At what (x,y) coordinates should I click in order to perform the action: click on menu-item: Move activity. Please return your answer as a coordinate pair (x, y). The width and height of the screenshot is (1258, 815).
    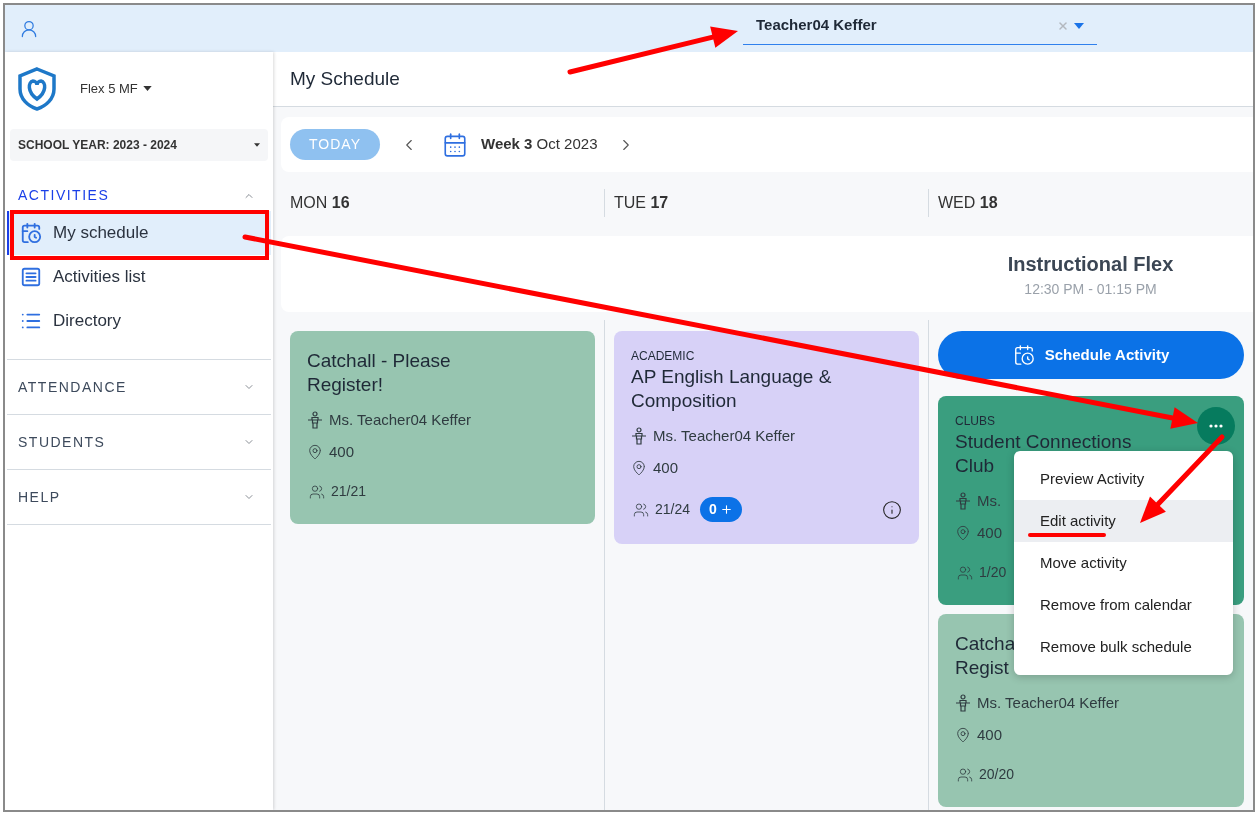
    Looking at the image, I should click on (1123, 563).